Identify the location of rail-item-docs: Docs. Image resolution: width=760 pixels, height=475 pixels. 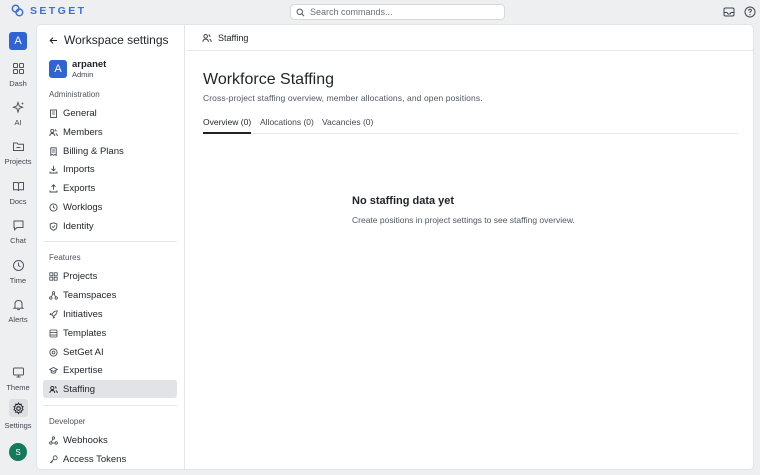
(18, 193).